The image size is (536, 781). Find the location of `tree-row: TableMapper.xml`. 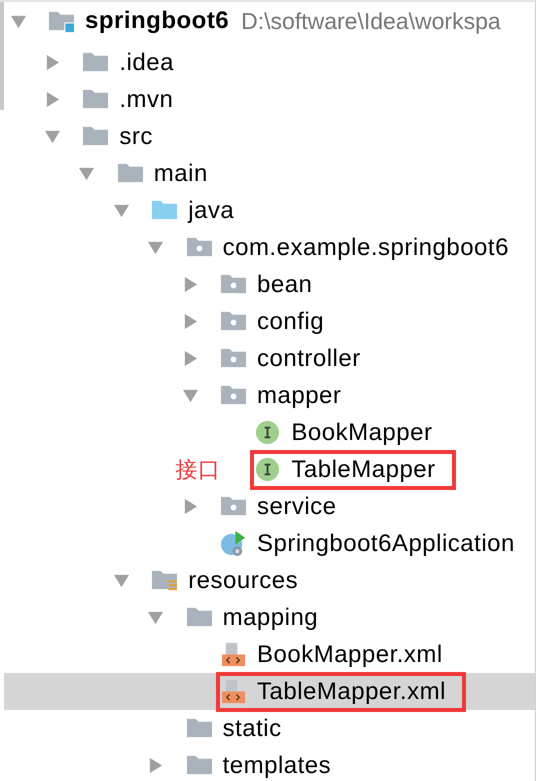

tree-row: TableMapper.xml is located at coordinates (269, 691).